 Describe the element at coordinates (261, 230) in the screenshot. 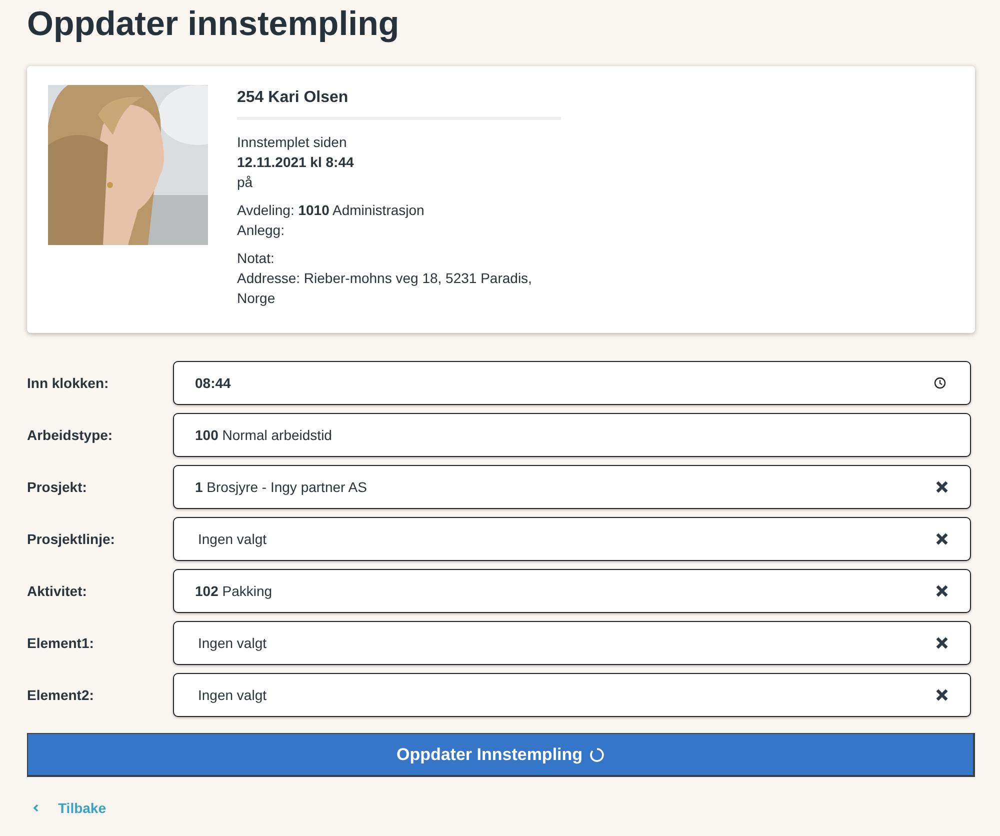

I see `plant-label: Anlegg:` at that location.